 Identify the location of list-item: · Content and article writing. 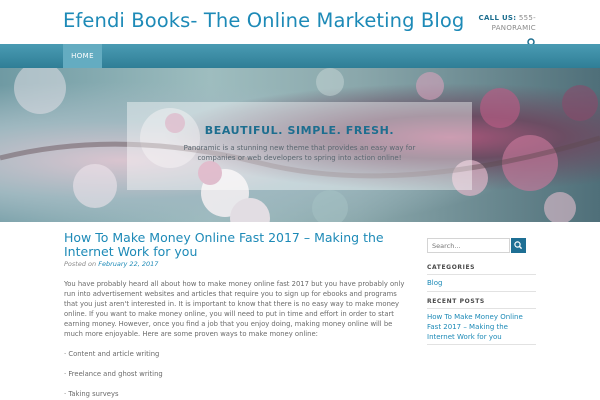
(112, 354).